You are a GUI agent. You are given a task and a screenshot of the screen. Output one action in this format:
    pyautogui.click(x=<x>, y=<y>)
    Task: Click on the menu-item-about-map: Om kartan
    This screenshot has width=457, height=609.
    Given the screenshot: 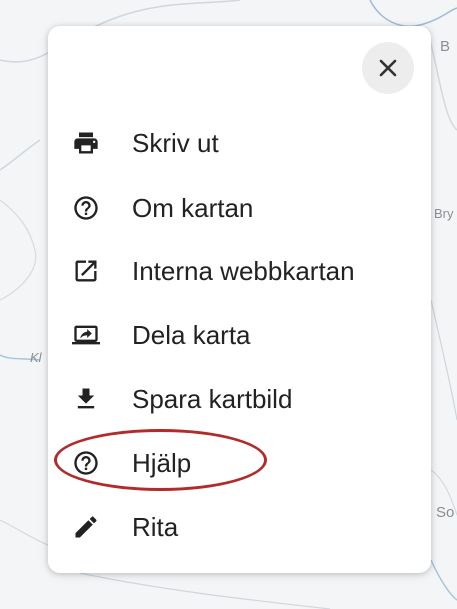 What is the action you would take?
    pyautogui.click(x=239, y=208)
    